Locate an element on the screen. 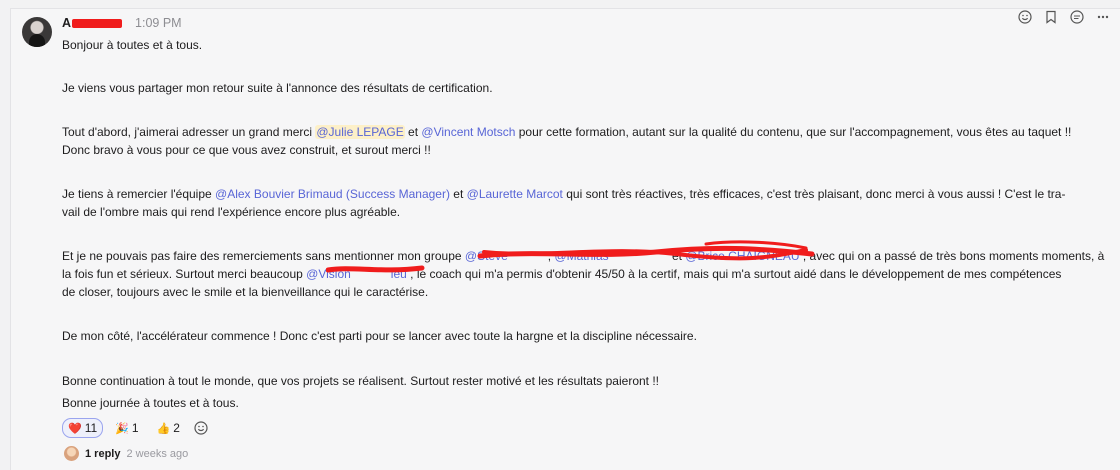 The image size is (1120, 470). mention-group-member-1: @Steve is located at coordinates (486, 256).